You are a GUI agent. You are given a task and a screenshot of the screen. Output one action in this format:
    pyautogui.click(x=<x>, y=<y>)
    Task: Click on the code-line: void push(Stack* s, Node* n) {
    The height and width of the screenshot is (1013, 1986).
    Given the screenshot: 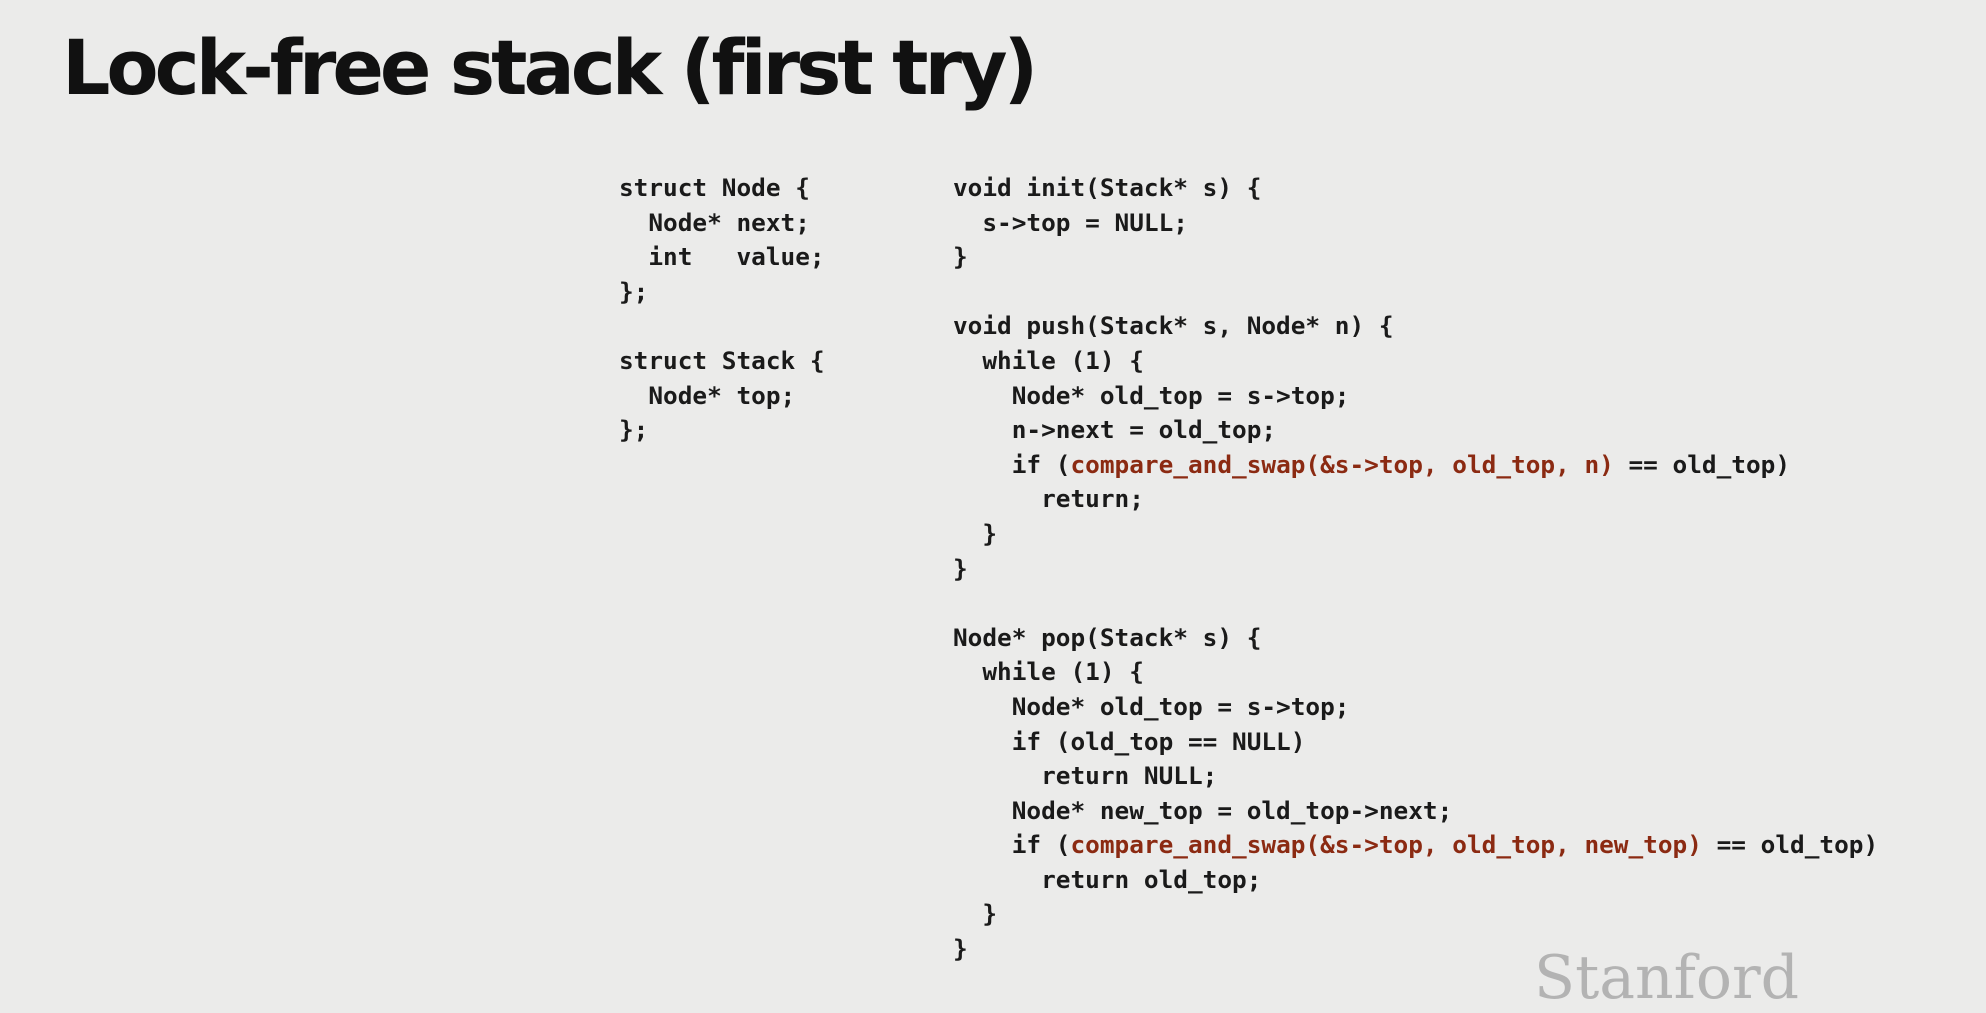 What is the action you would take?
    pyautogui.click(x=1173, y=326)
    